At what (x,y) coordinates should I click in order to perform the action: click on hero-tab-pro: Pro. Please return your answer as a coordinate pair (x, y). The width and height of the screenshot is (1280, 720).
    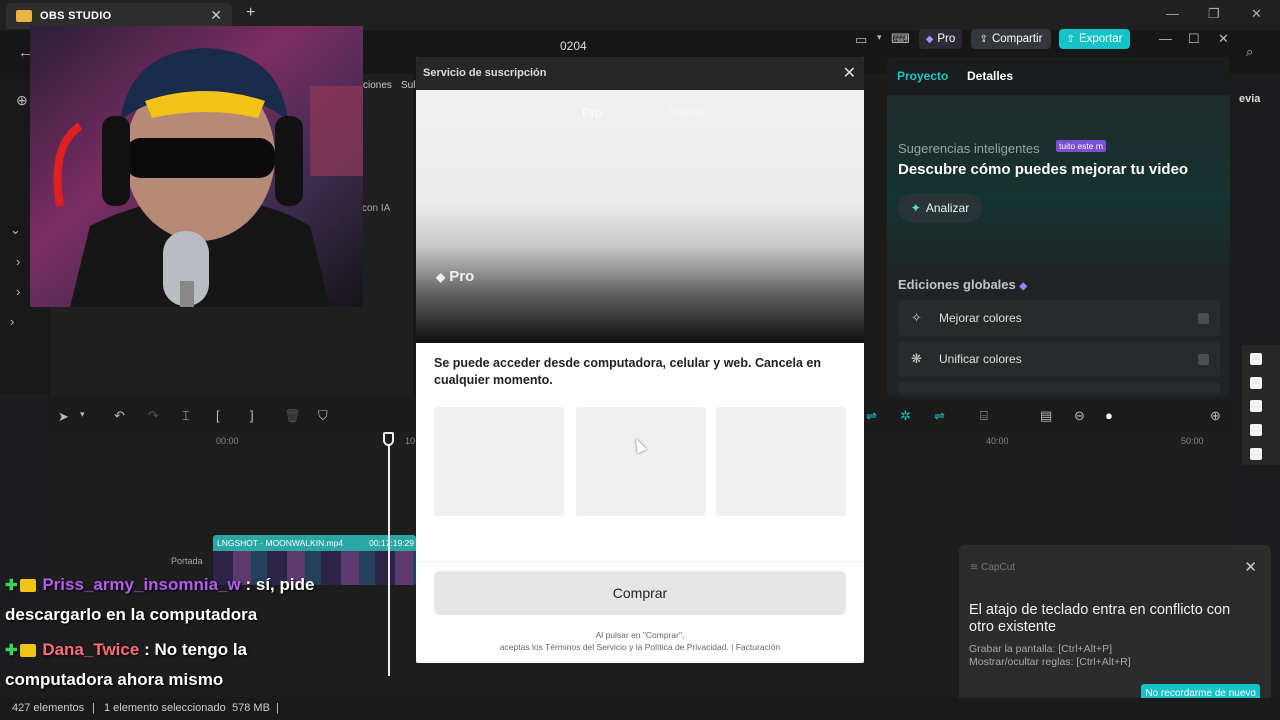
    Looking at the image, I should click on (592, 112).